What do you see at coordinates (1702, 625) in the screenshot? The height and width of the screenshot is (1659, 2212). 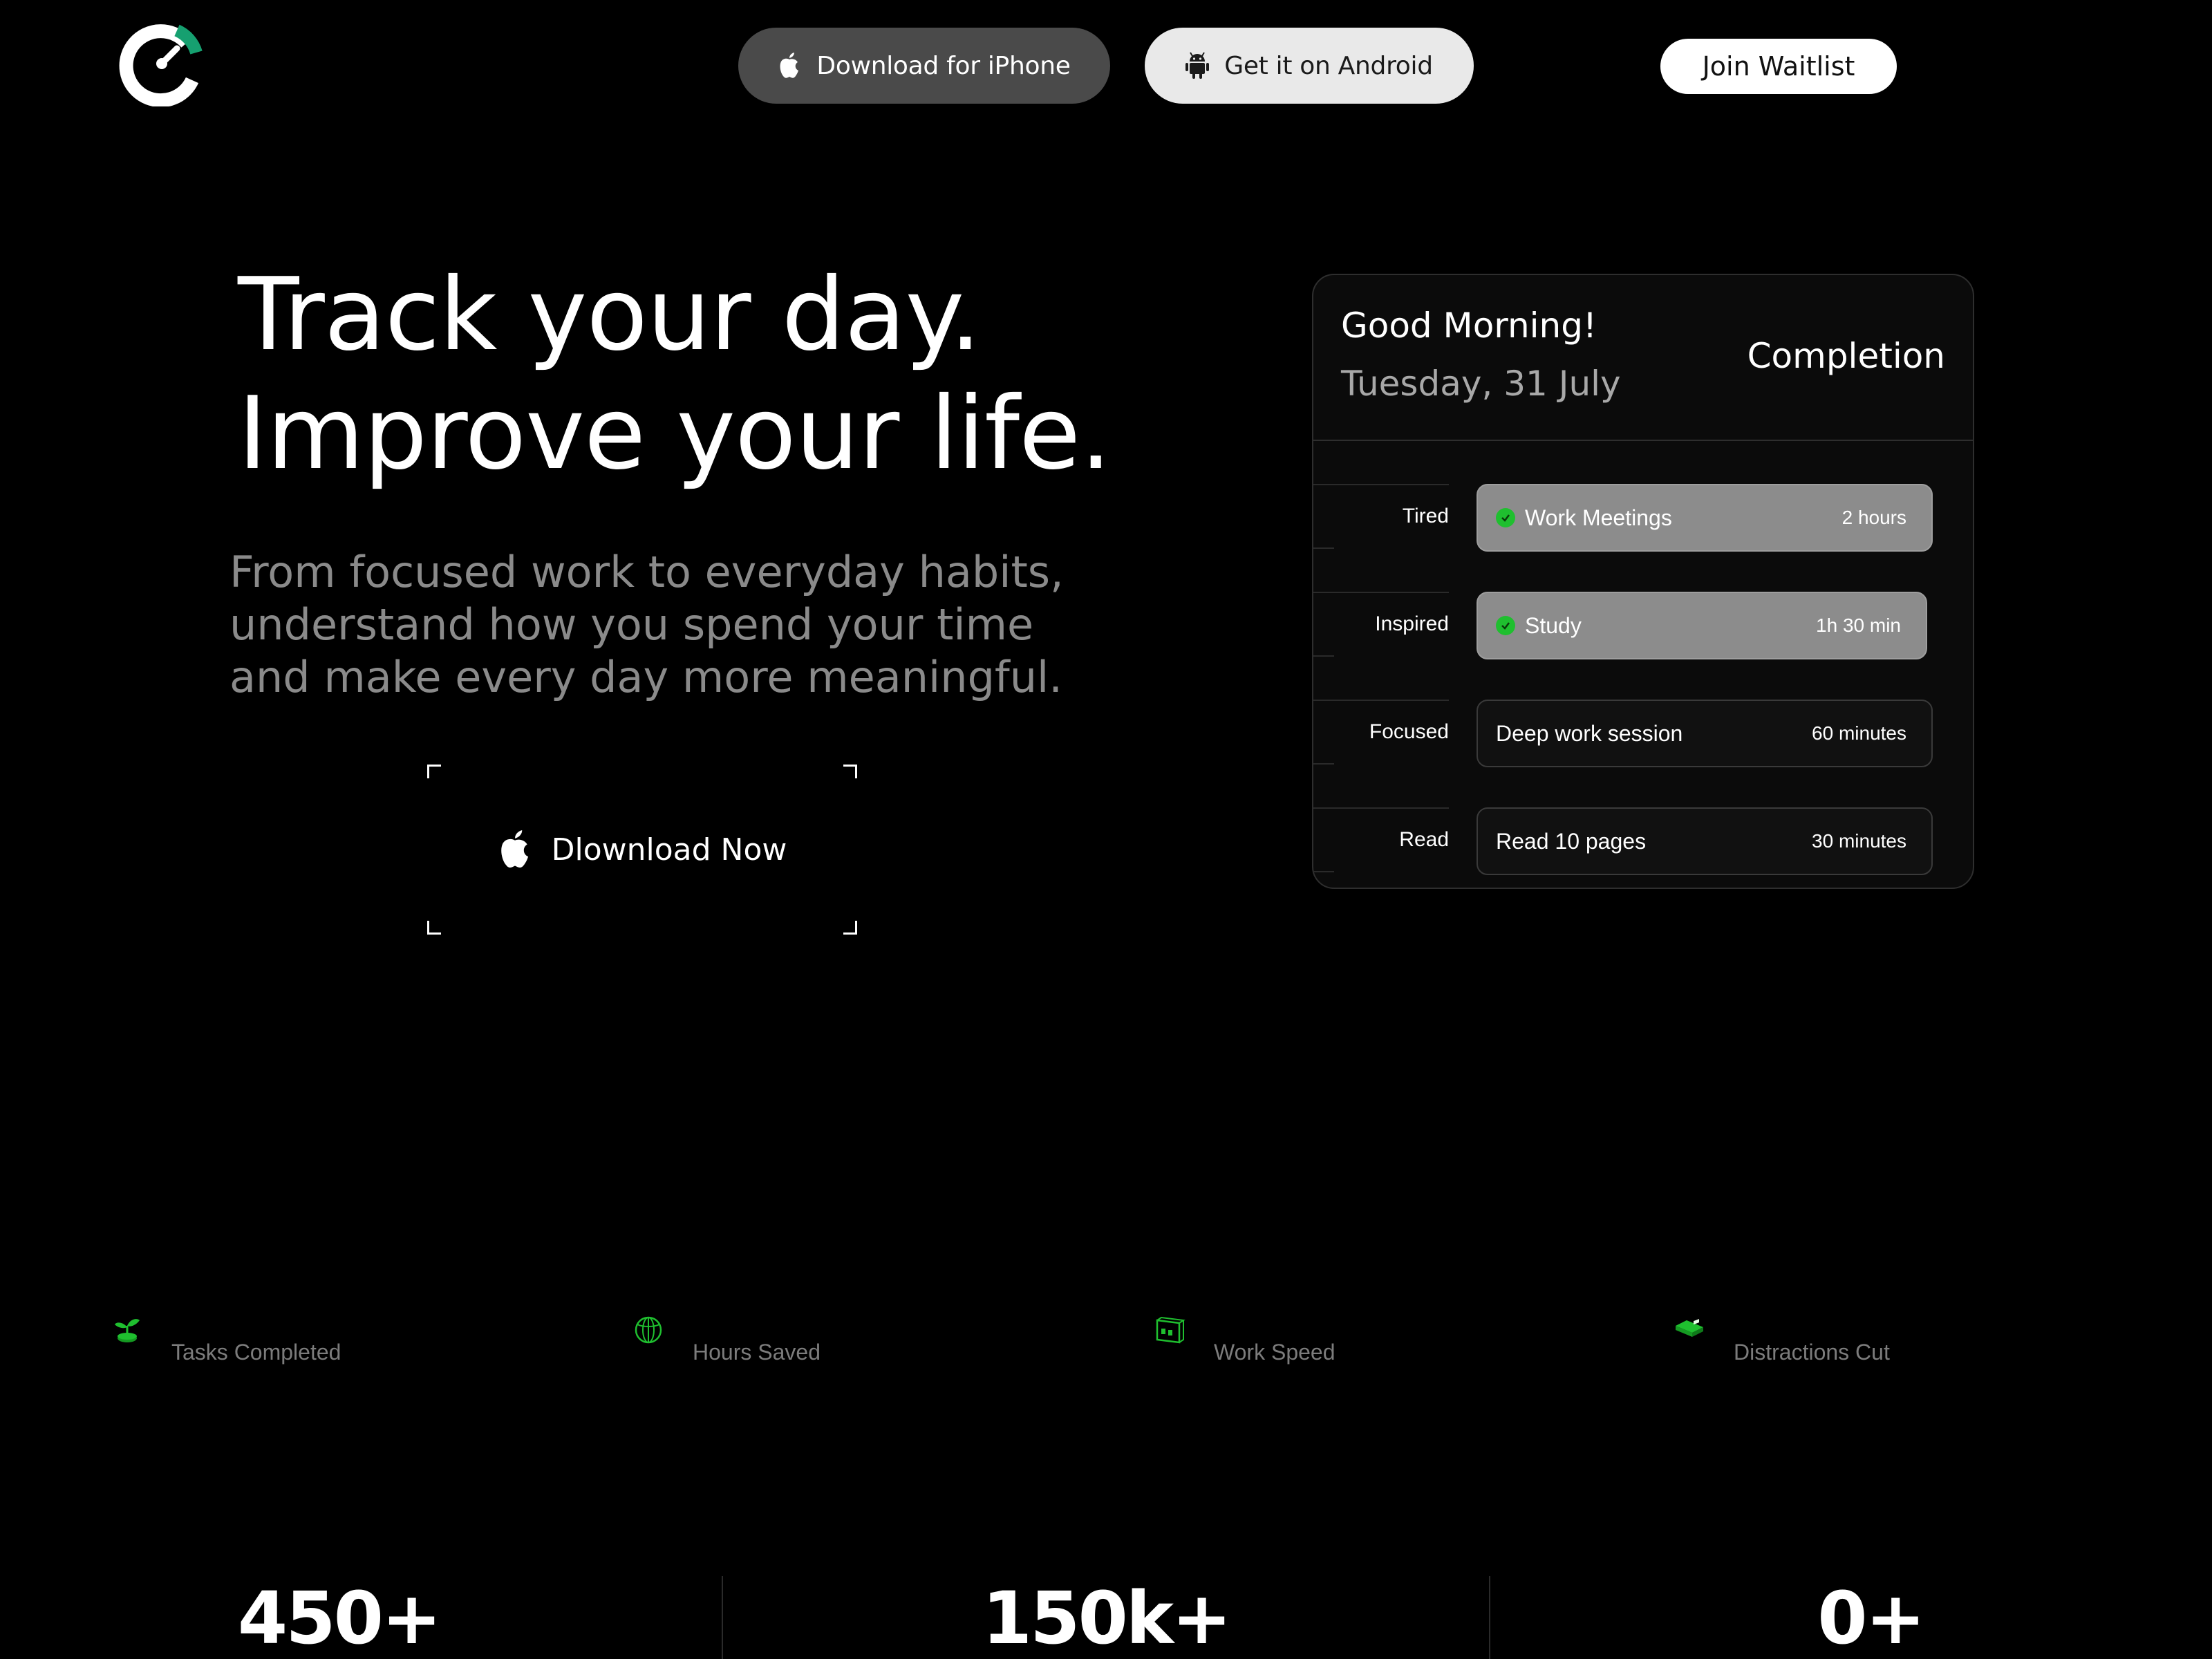 I see `task-pill: Study 1h 30 min` at bounding box center [1702, 625].